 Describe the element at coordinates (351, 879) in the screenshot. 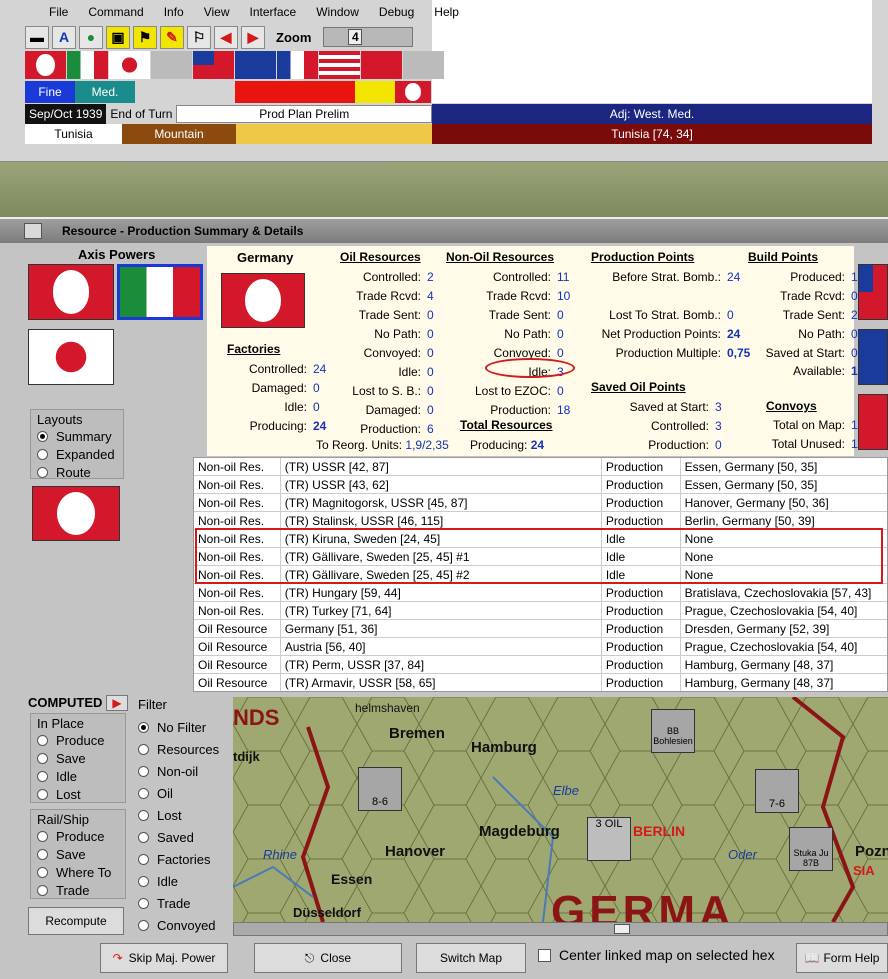

I see `city-essen: Essen` at that location.